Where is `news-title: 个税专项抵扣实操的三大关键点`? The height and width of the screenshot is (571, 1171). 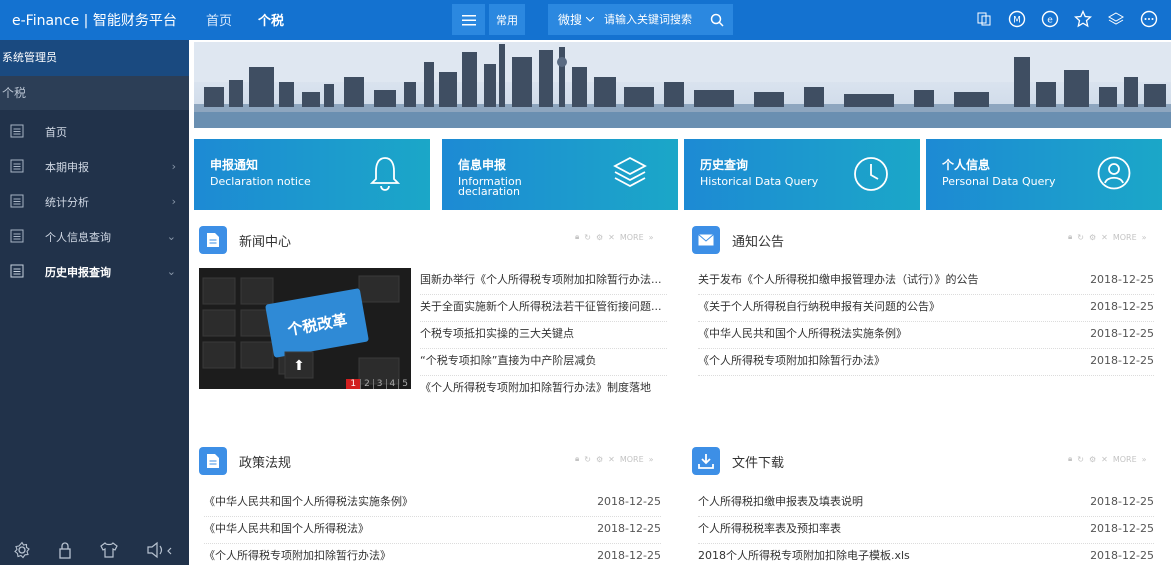 news-title: 个税专项抵扣实操的三大关键点 is located at coordinates (497, 333).